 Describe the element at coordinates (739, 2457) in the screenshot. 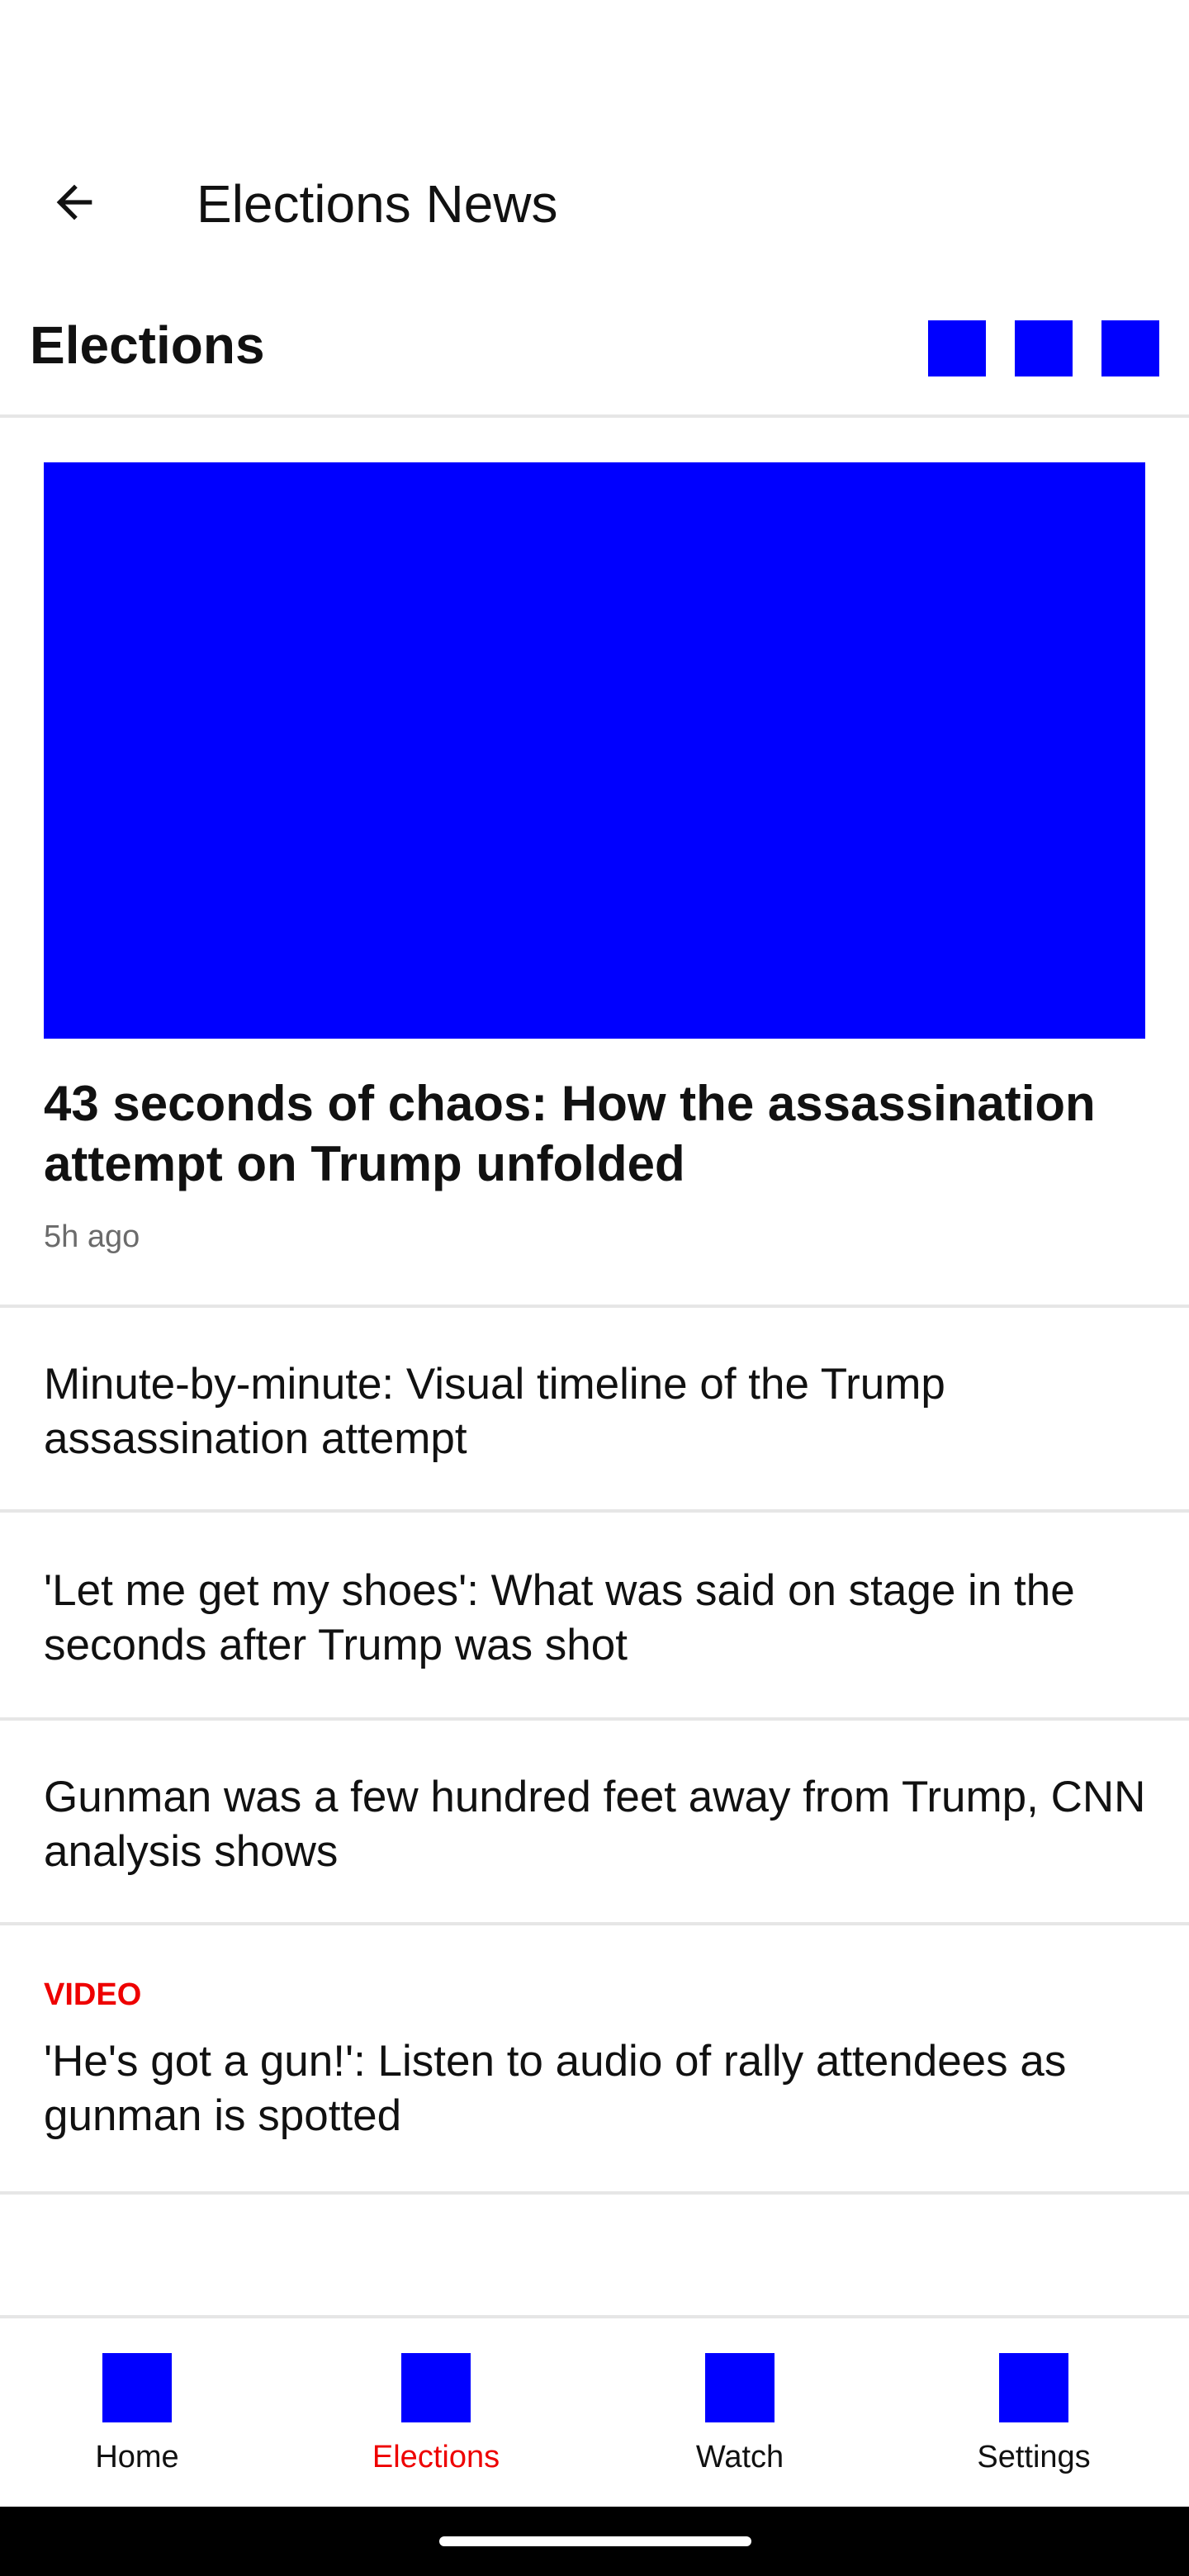

I see `nav-label: Watch` at that location.